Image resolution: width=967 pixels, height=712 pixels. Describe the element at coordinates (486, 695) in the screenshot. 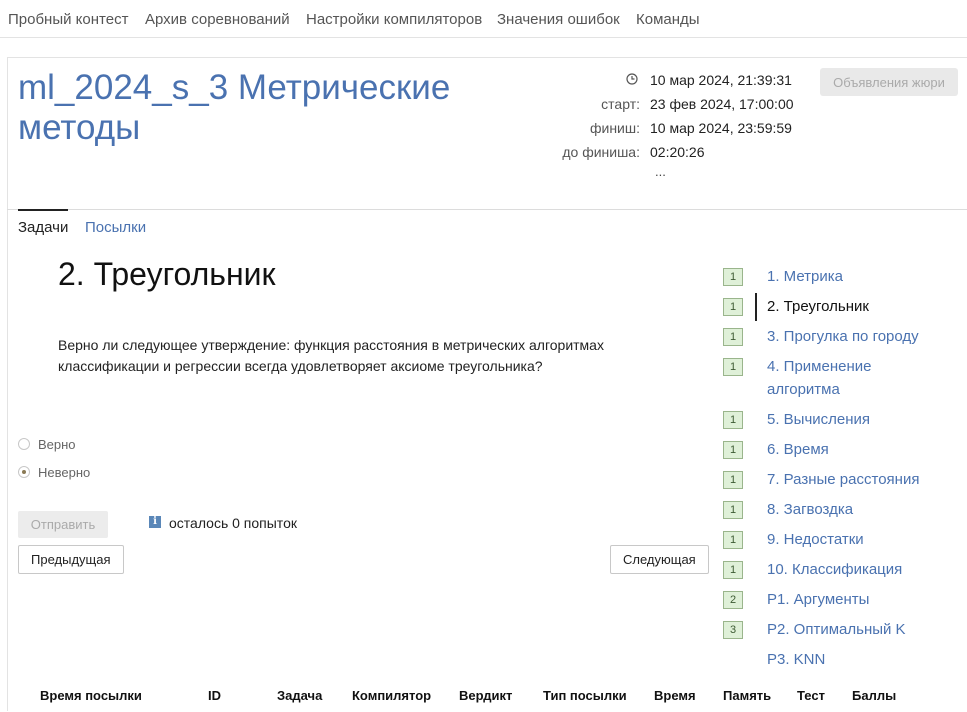

I see `column-header-verdict: Вердикт` at that location.